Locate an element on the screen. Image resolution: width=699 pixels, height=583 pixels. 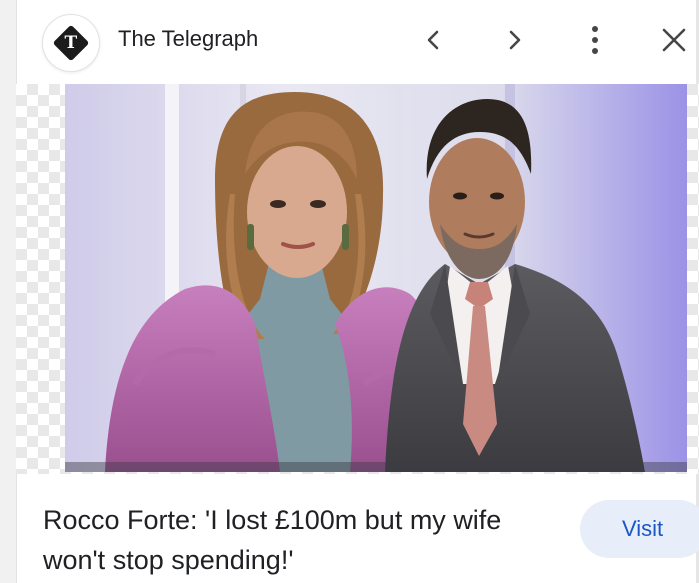
previous-button is located at coordinates (434, 40).